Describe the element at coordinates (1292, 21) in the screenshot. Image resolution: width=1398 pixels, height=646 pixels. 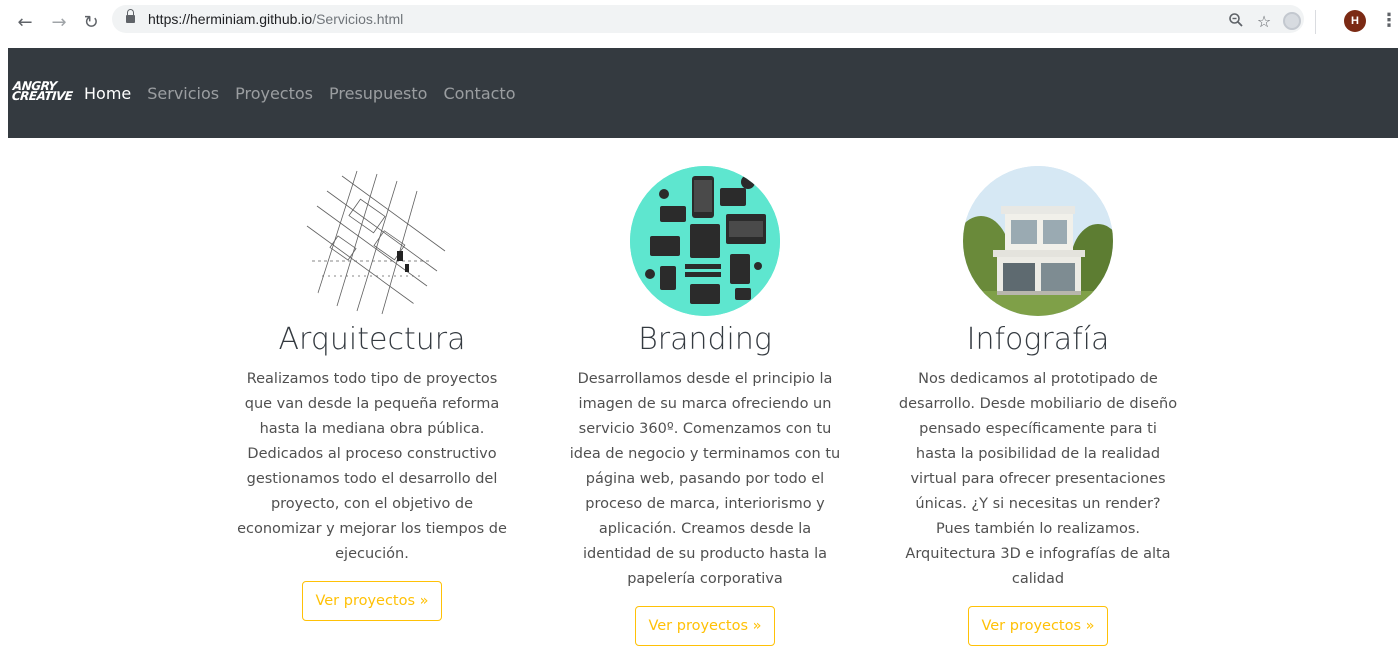
I see `extension-icon` at that location.